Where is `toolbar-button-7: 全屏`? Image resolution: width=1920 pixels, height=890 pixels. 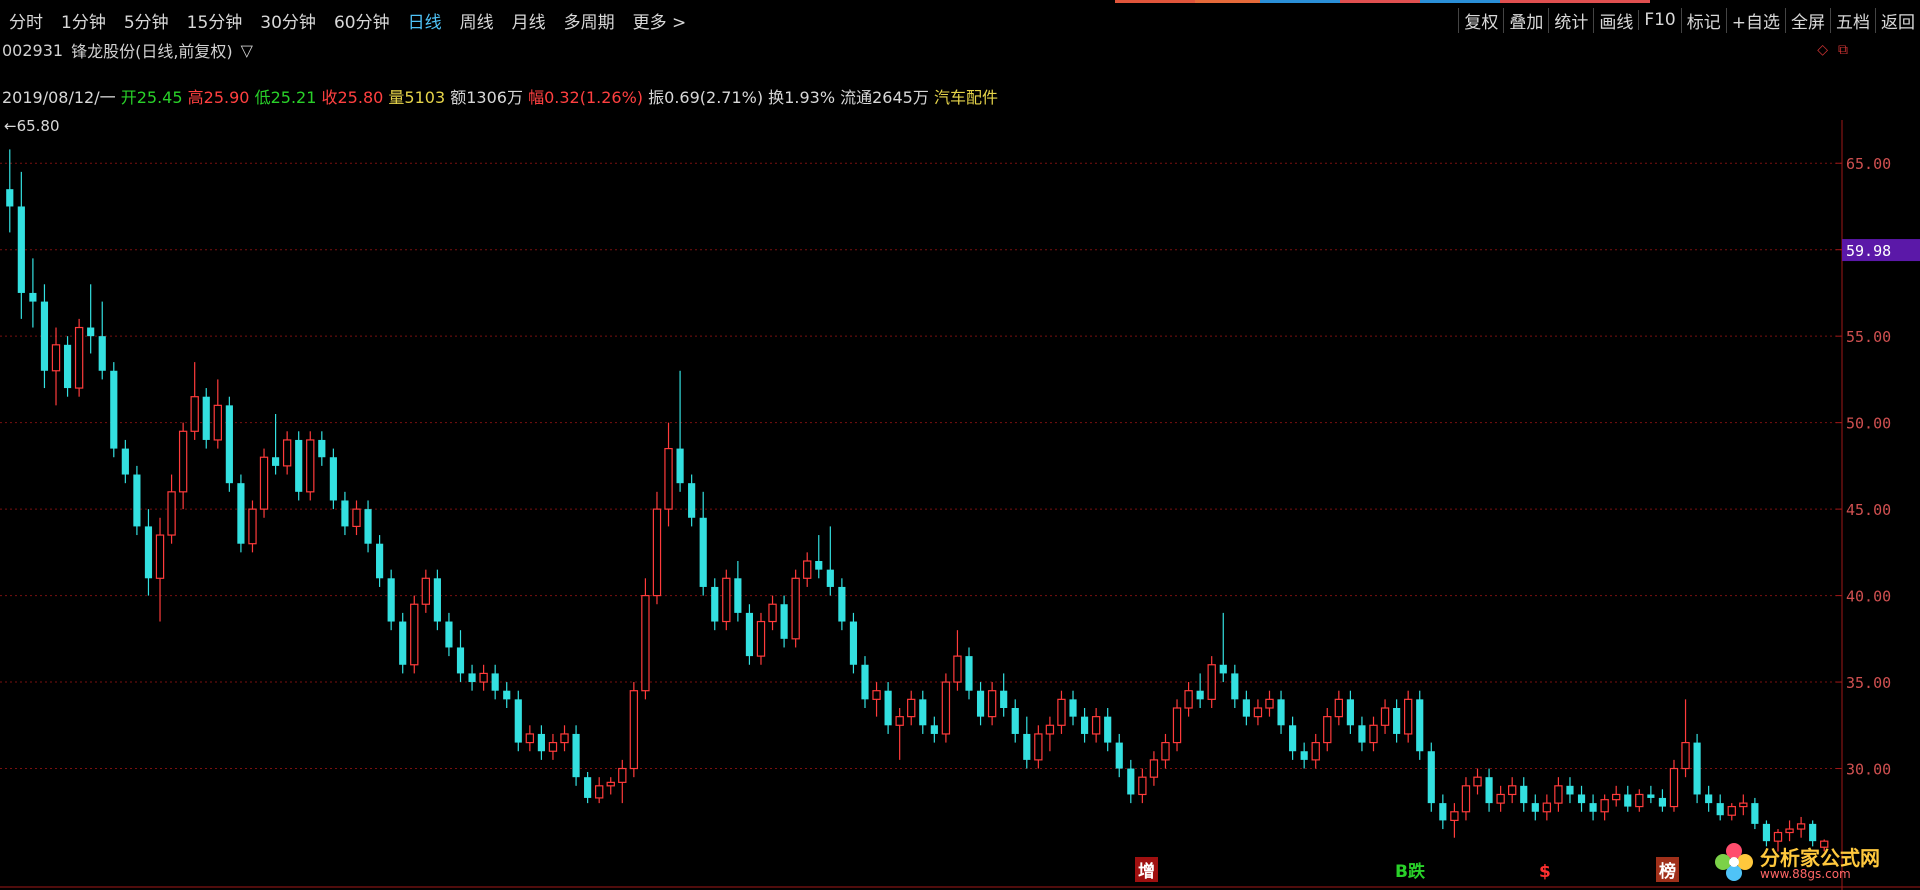 toolbar-button-7: 全屏 is located at coordinates (1807, 20).